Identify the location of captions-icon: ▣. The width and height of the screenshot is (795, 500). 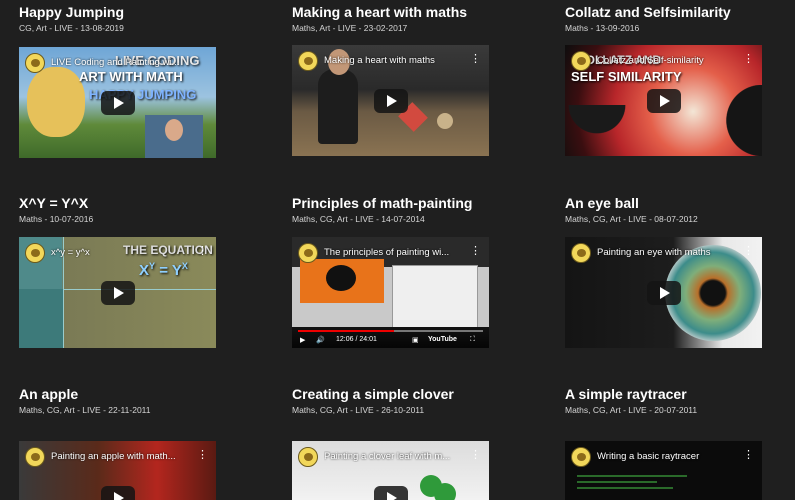
(415, 340).